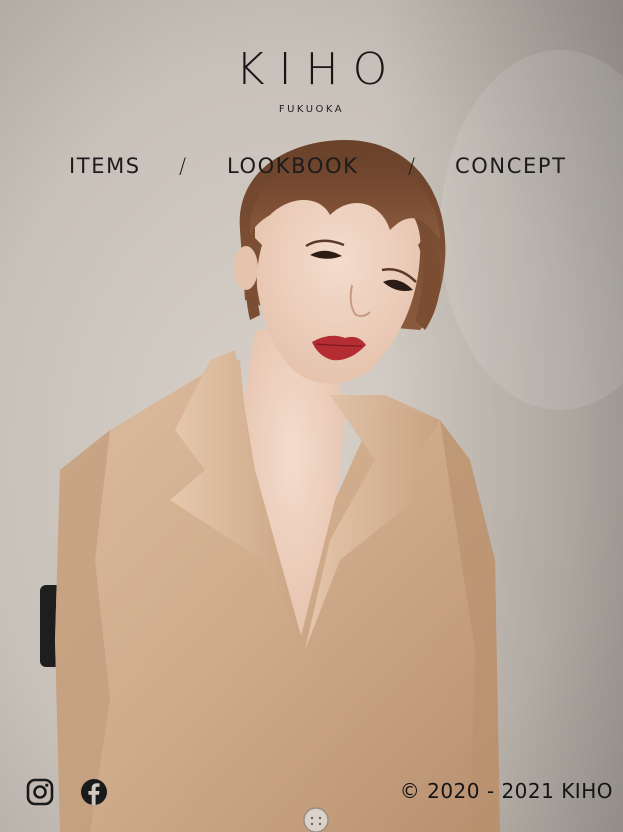 This screenshot has width=623, height=832. Describe the element at coordinates (292, 166) in the screenshot. I see `nav-item-lookbook: LOOKBOOK` at that location.